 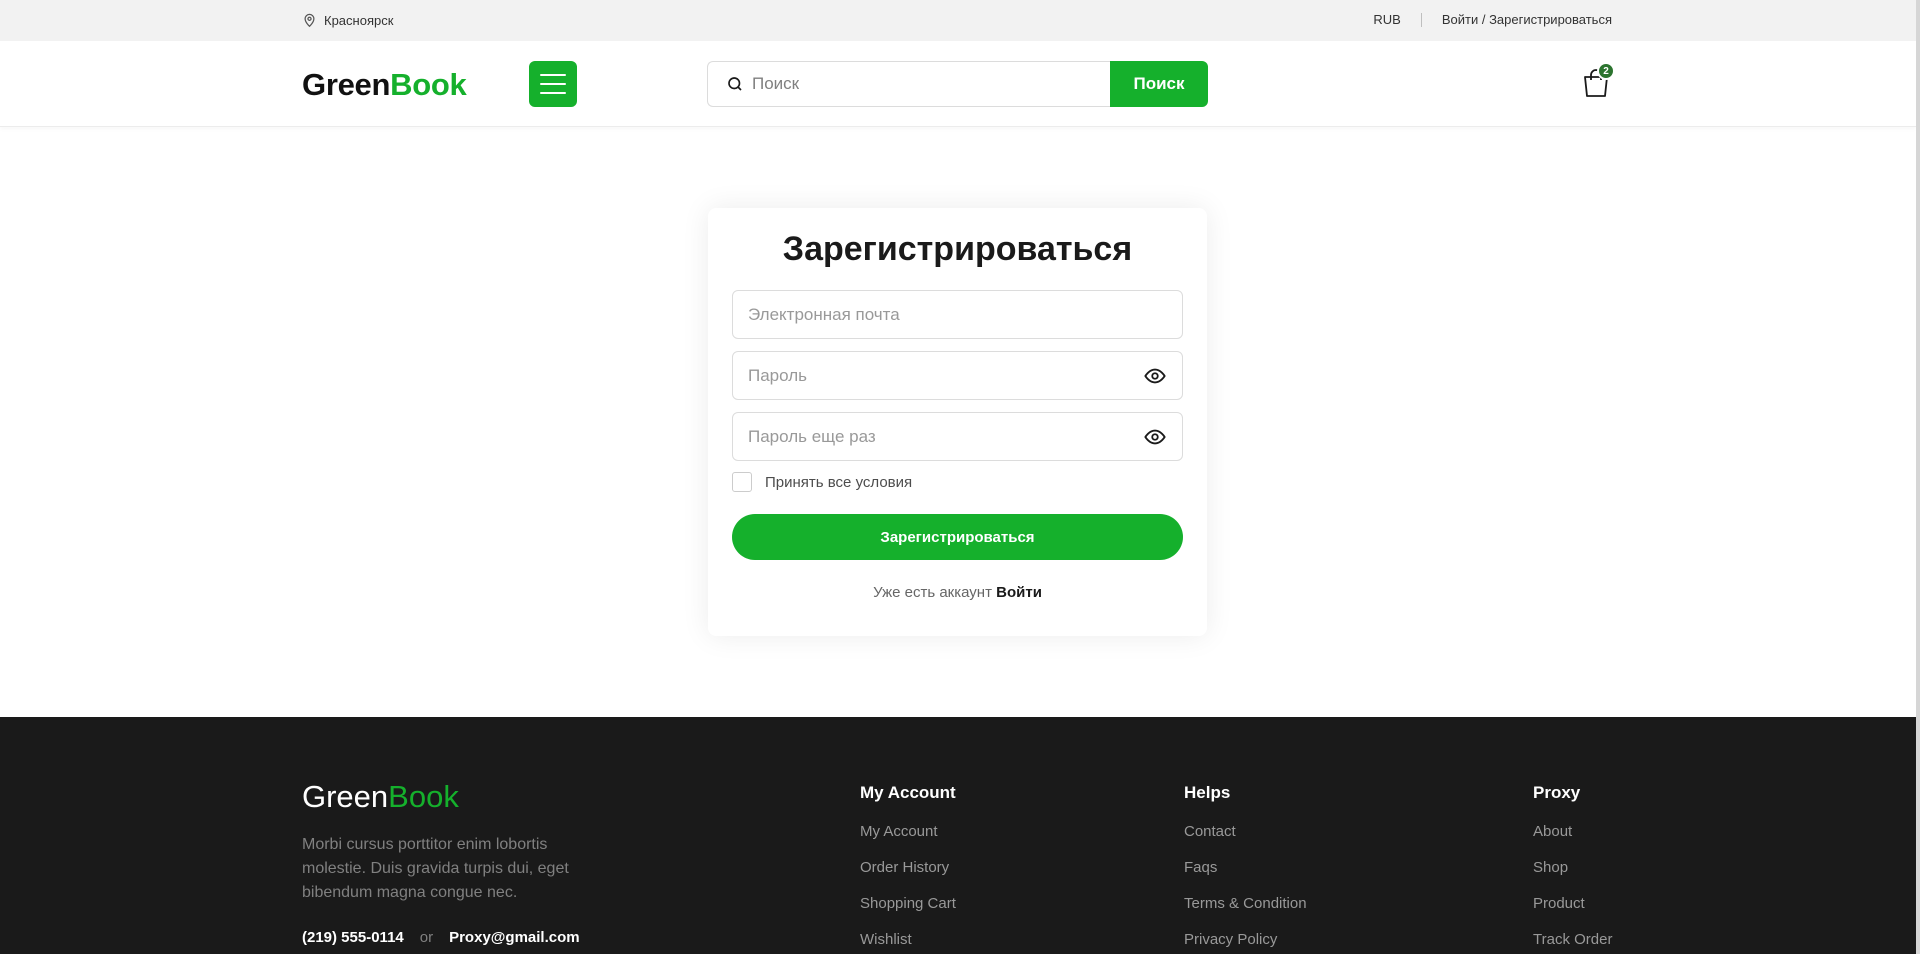 What do you see at coordinates (423, 796) in the screenshot?
I see `footer-logo-book: Book` at bounding box center [423, 796].